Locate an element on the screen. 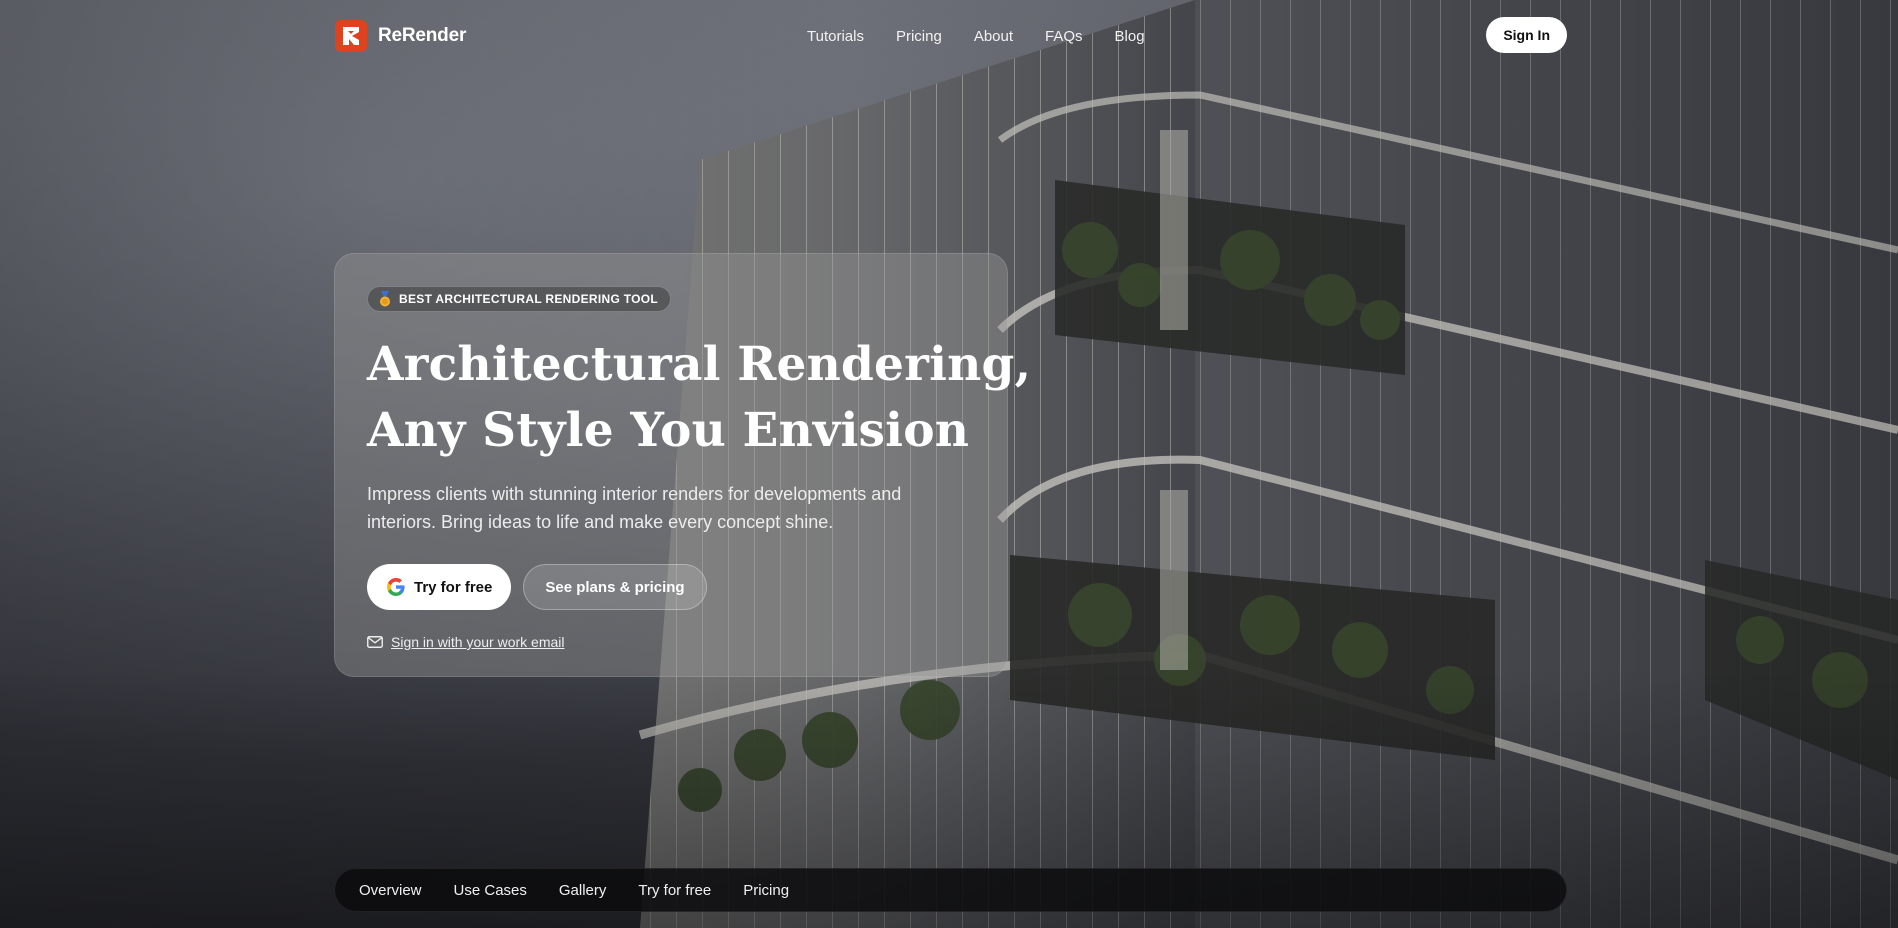 Image resolution: width=1898 pixels, height=928 pixels. sign-in-button: Sign In is located at coordinates (1526, 35).